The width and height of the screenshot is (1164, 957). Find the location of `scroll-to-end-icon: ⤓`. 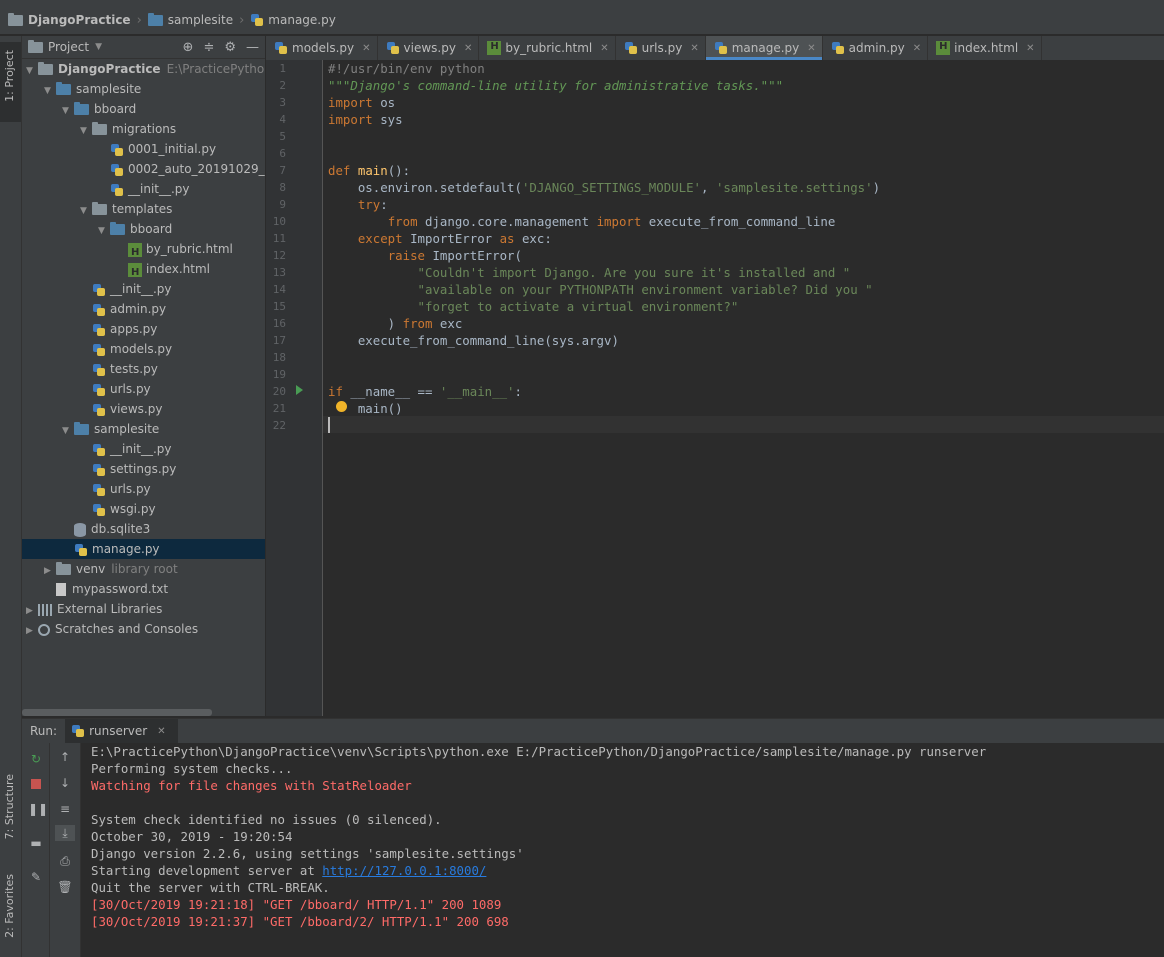

scroll-to-end-icon: ⤓ is located at coordinates (65, 833).